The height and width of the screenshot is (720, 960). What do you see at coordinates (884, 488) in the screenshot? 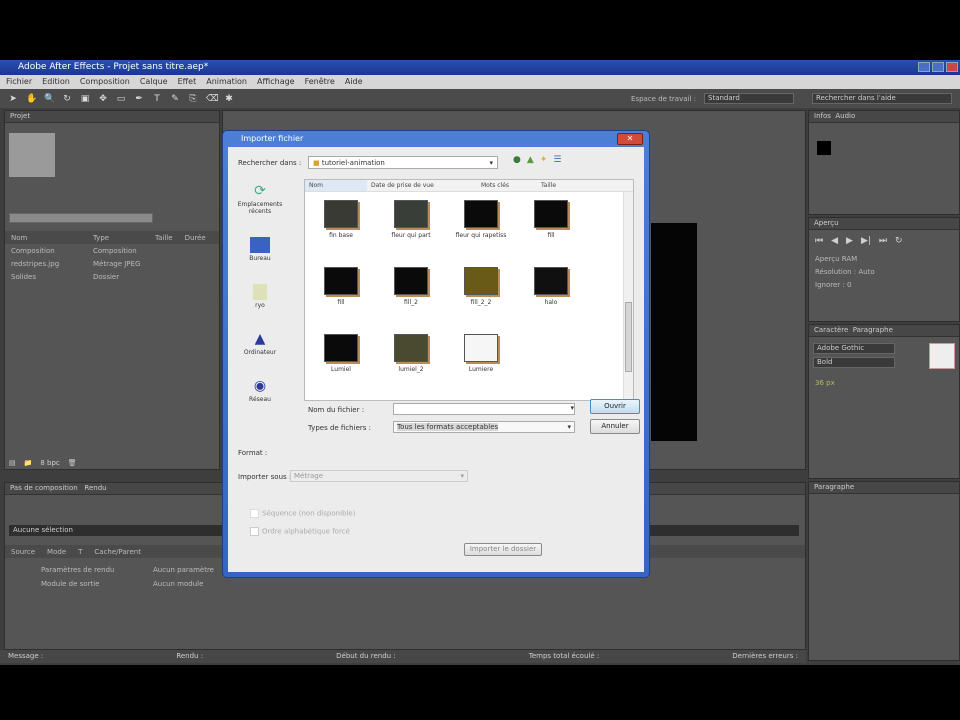
I see `paragraph-panel-tab: Paragraphe` at bounding box center [884, 488].